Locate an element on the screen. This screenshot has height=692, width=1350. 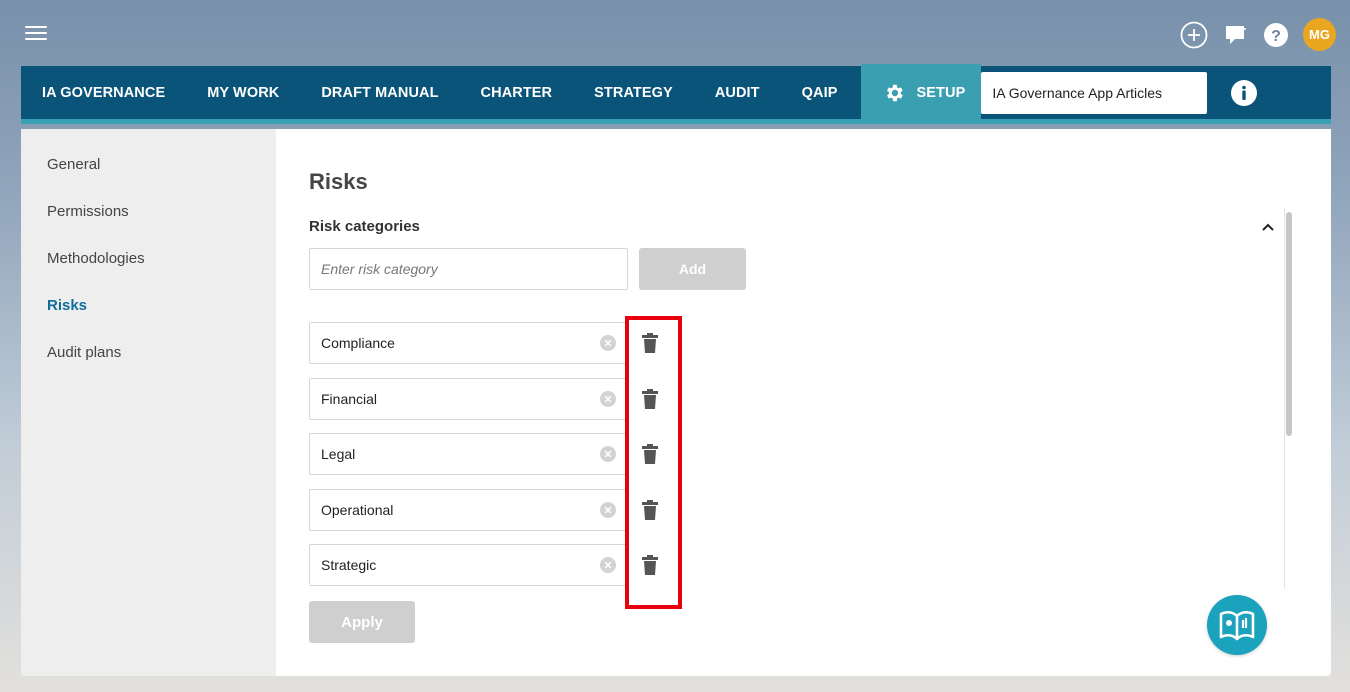
category-field: Operational is located at coordinates (468, 510).